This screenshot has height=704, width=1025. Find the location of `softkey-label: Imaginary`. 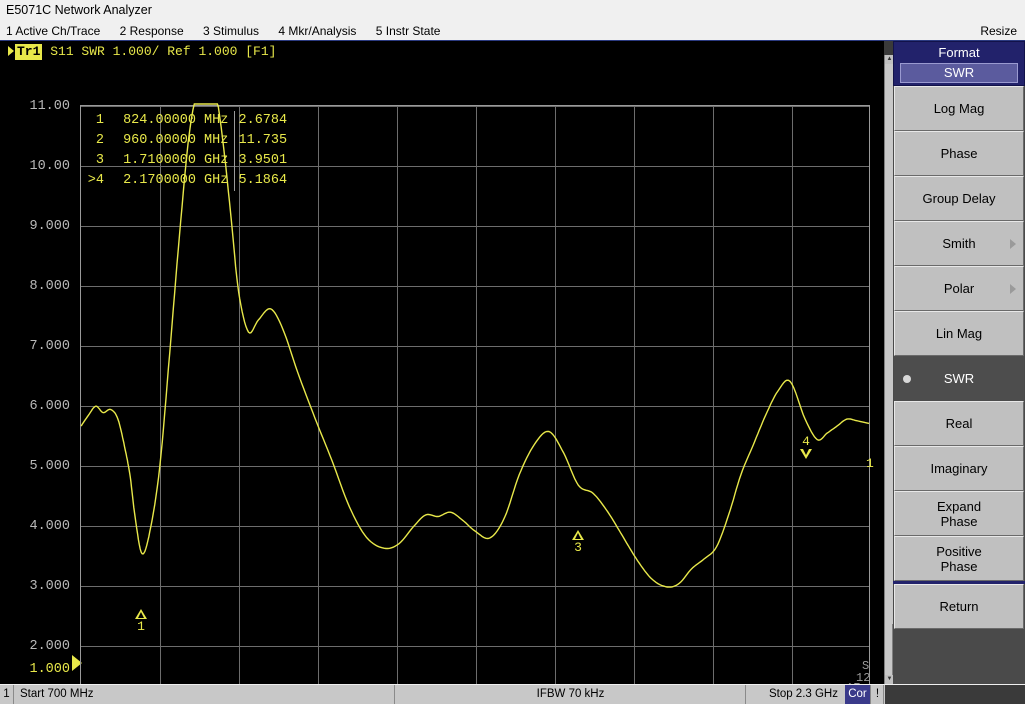

softkey-label: Imaginary is located at coordinates (959, 468).